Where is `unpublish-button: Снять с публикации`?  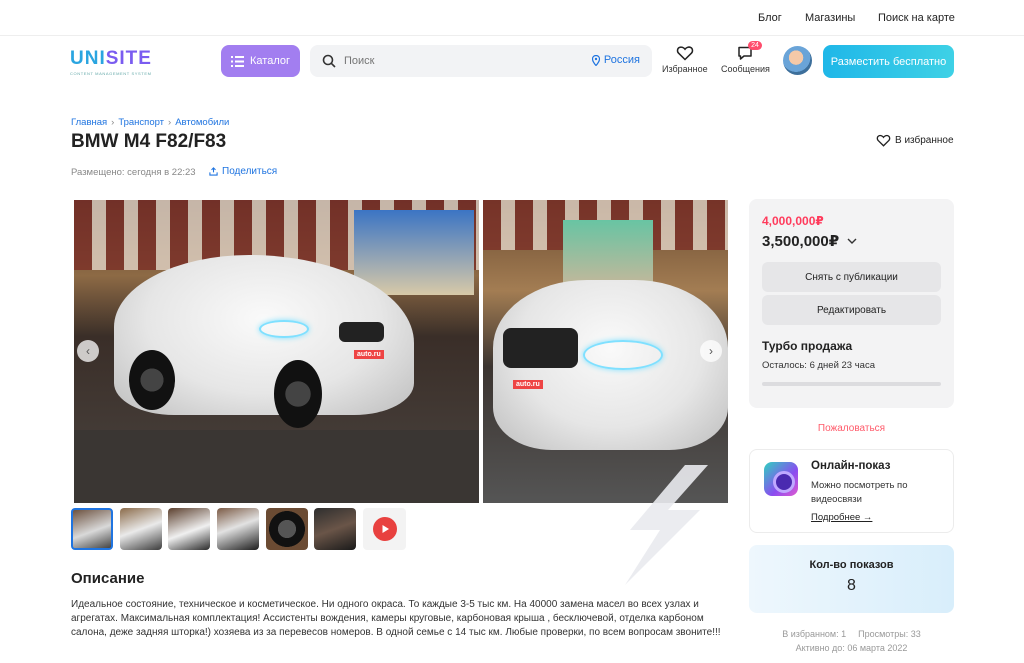 unpublish-button: Снять с публикации is located at coordinates (851, 277).